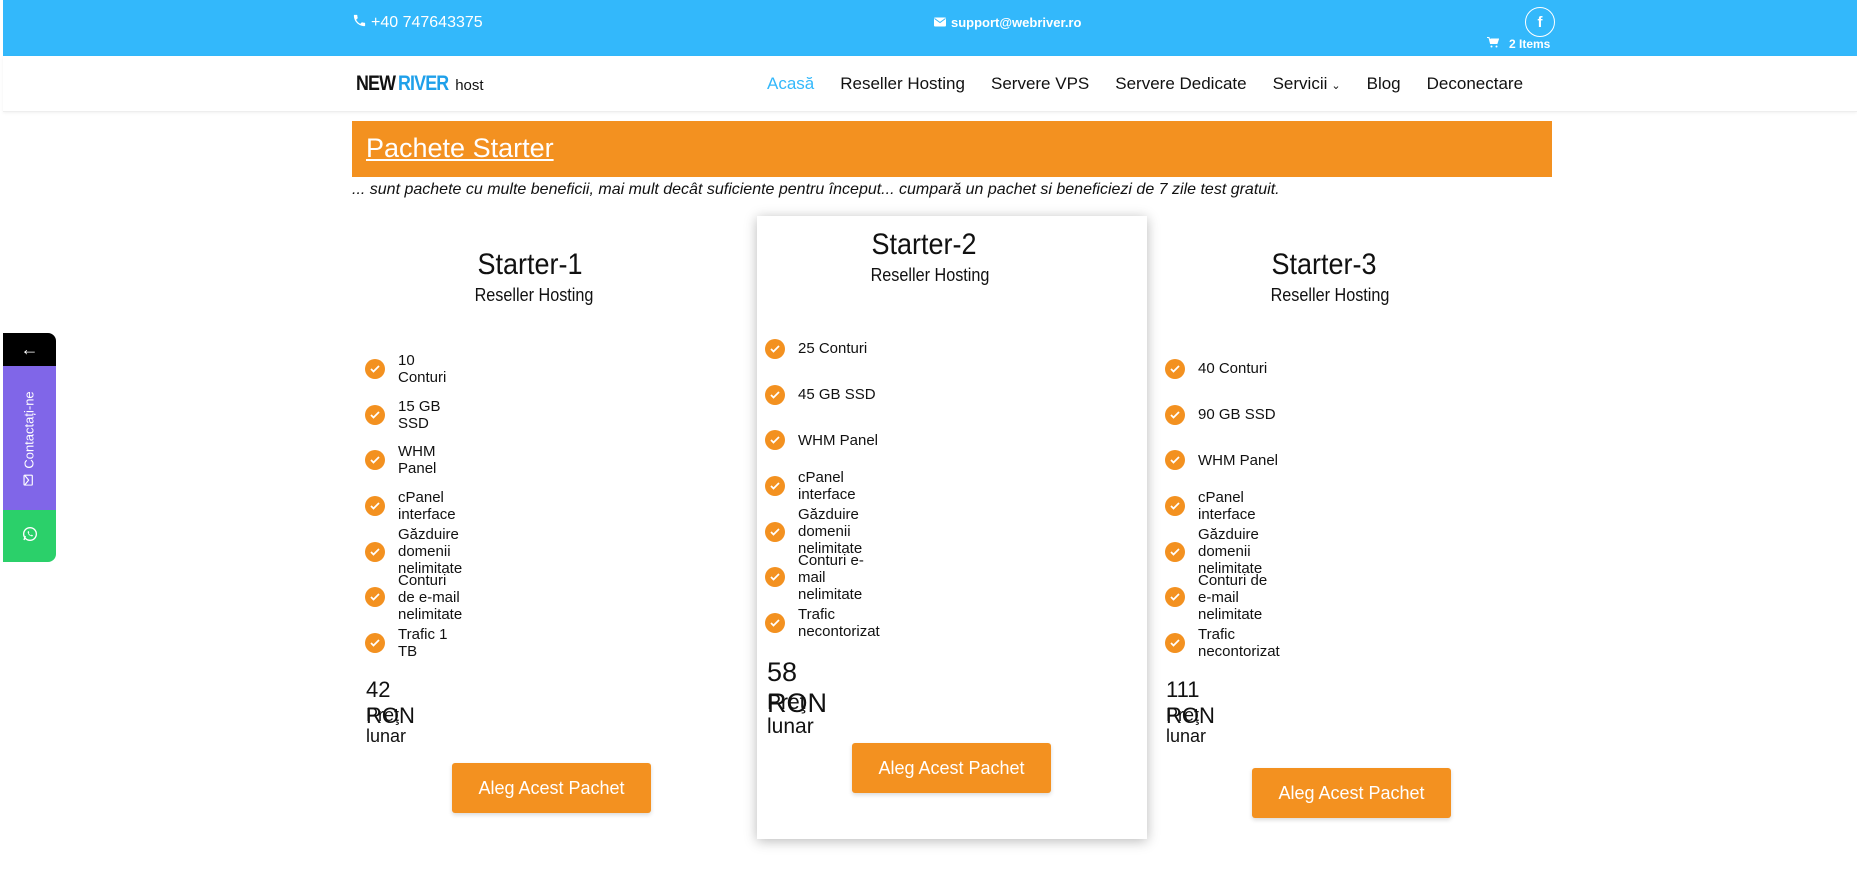 The width and height of the screenshot is (1857, 893). Describe the element at coordinates (1016, 22) in the screenshot. I see `email-address: support@webriver.ro` at that location.